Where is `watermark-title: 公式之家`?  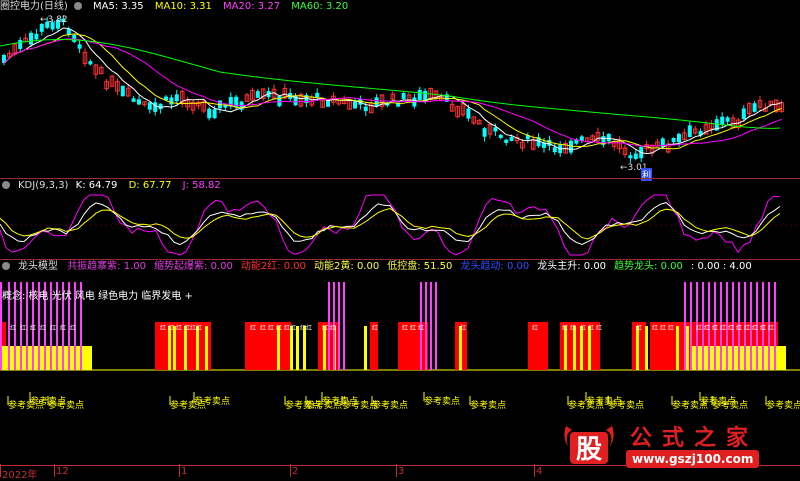 watermark-title: 公式之家 is located at coordinates (694, 438).